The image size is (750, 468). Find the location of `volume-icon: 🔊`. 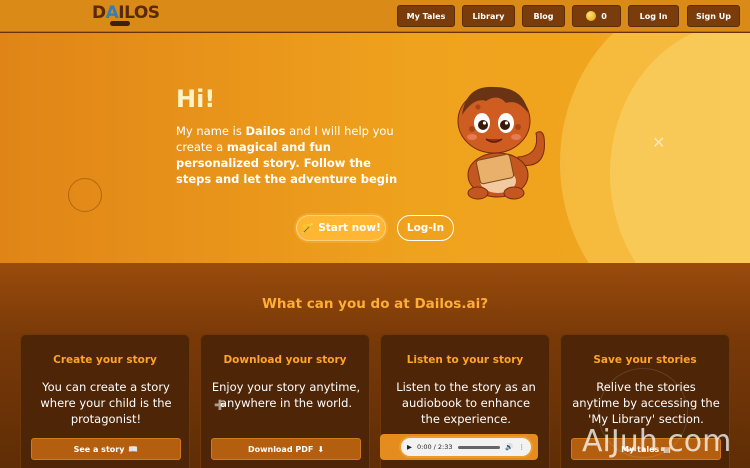

volume-icon: 🔊 is located at coordinates (509, 447).